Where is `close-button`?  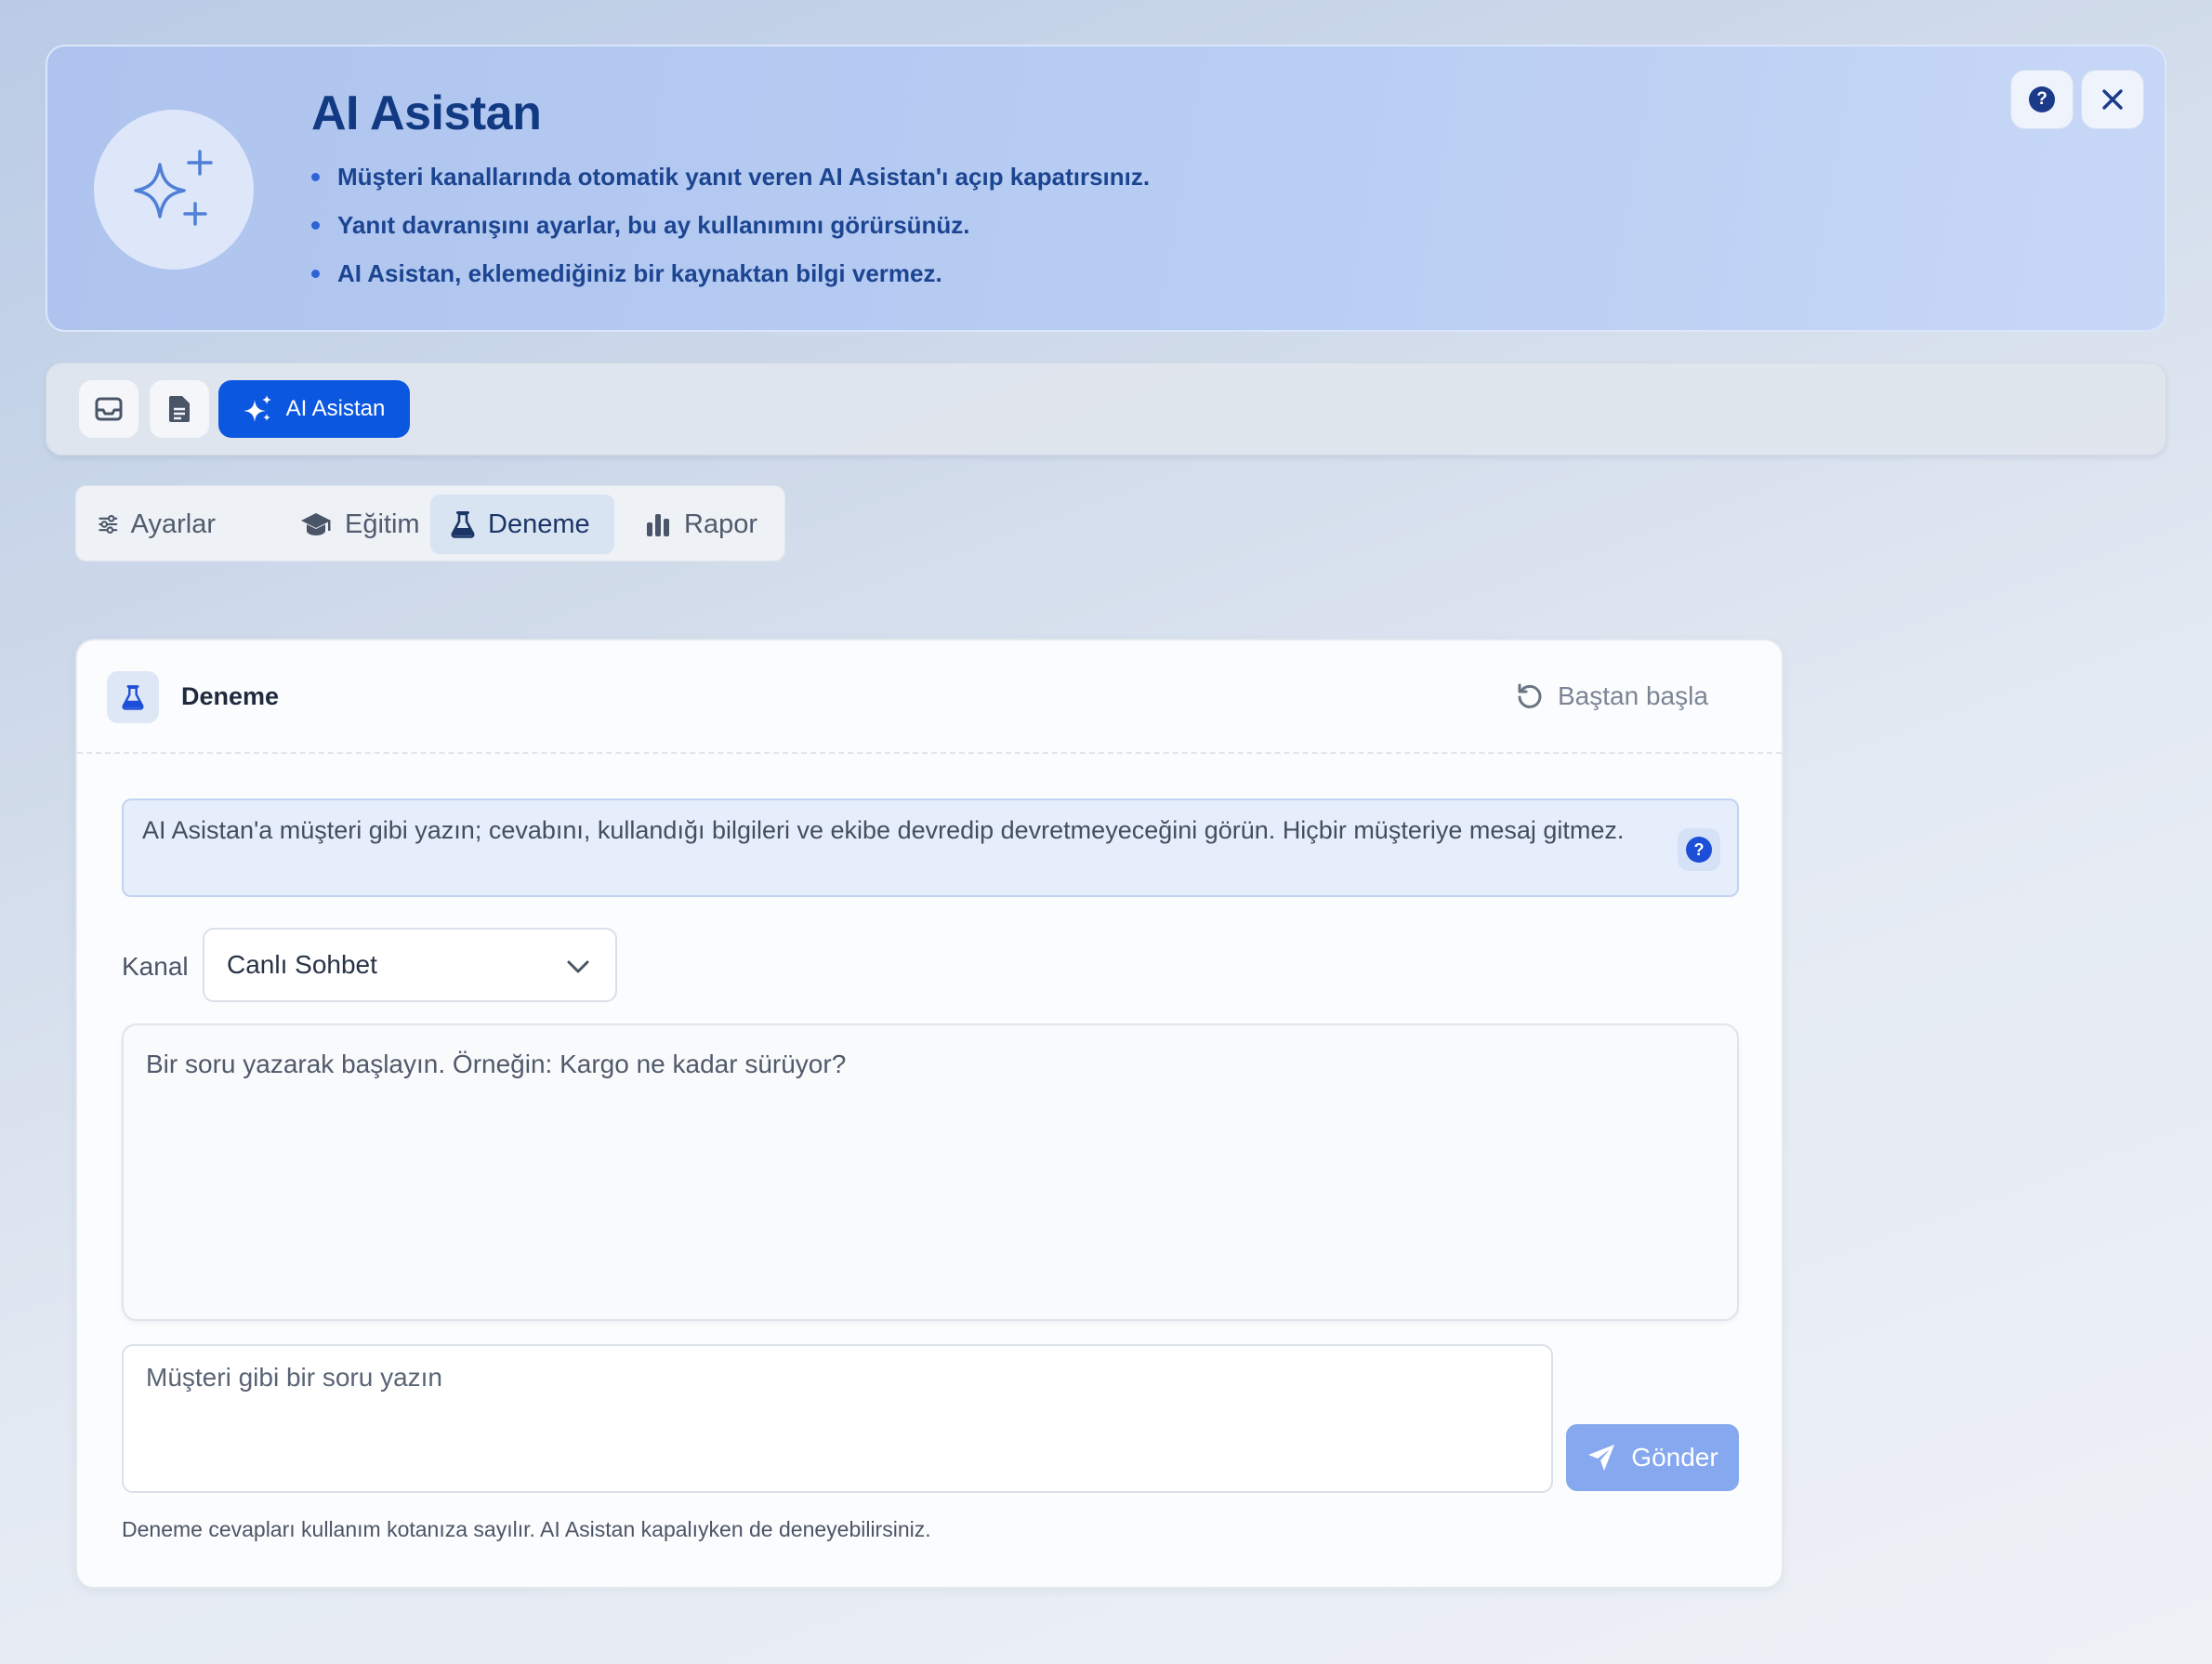 close-button is located at coordinates (2112, 99).